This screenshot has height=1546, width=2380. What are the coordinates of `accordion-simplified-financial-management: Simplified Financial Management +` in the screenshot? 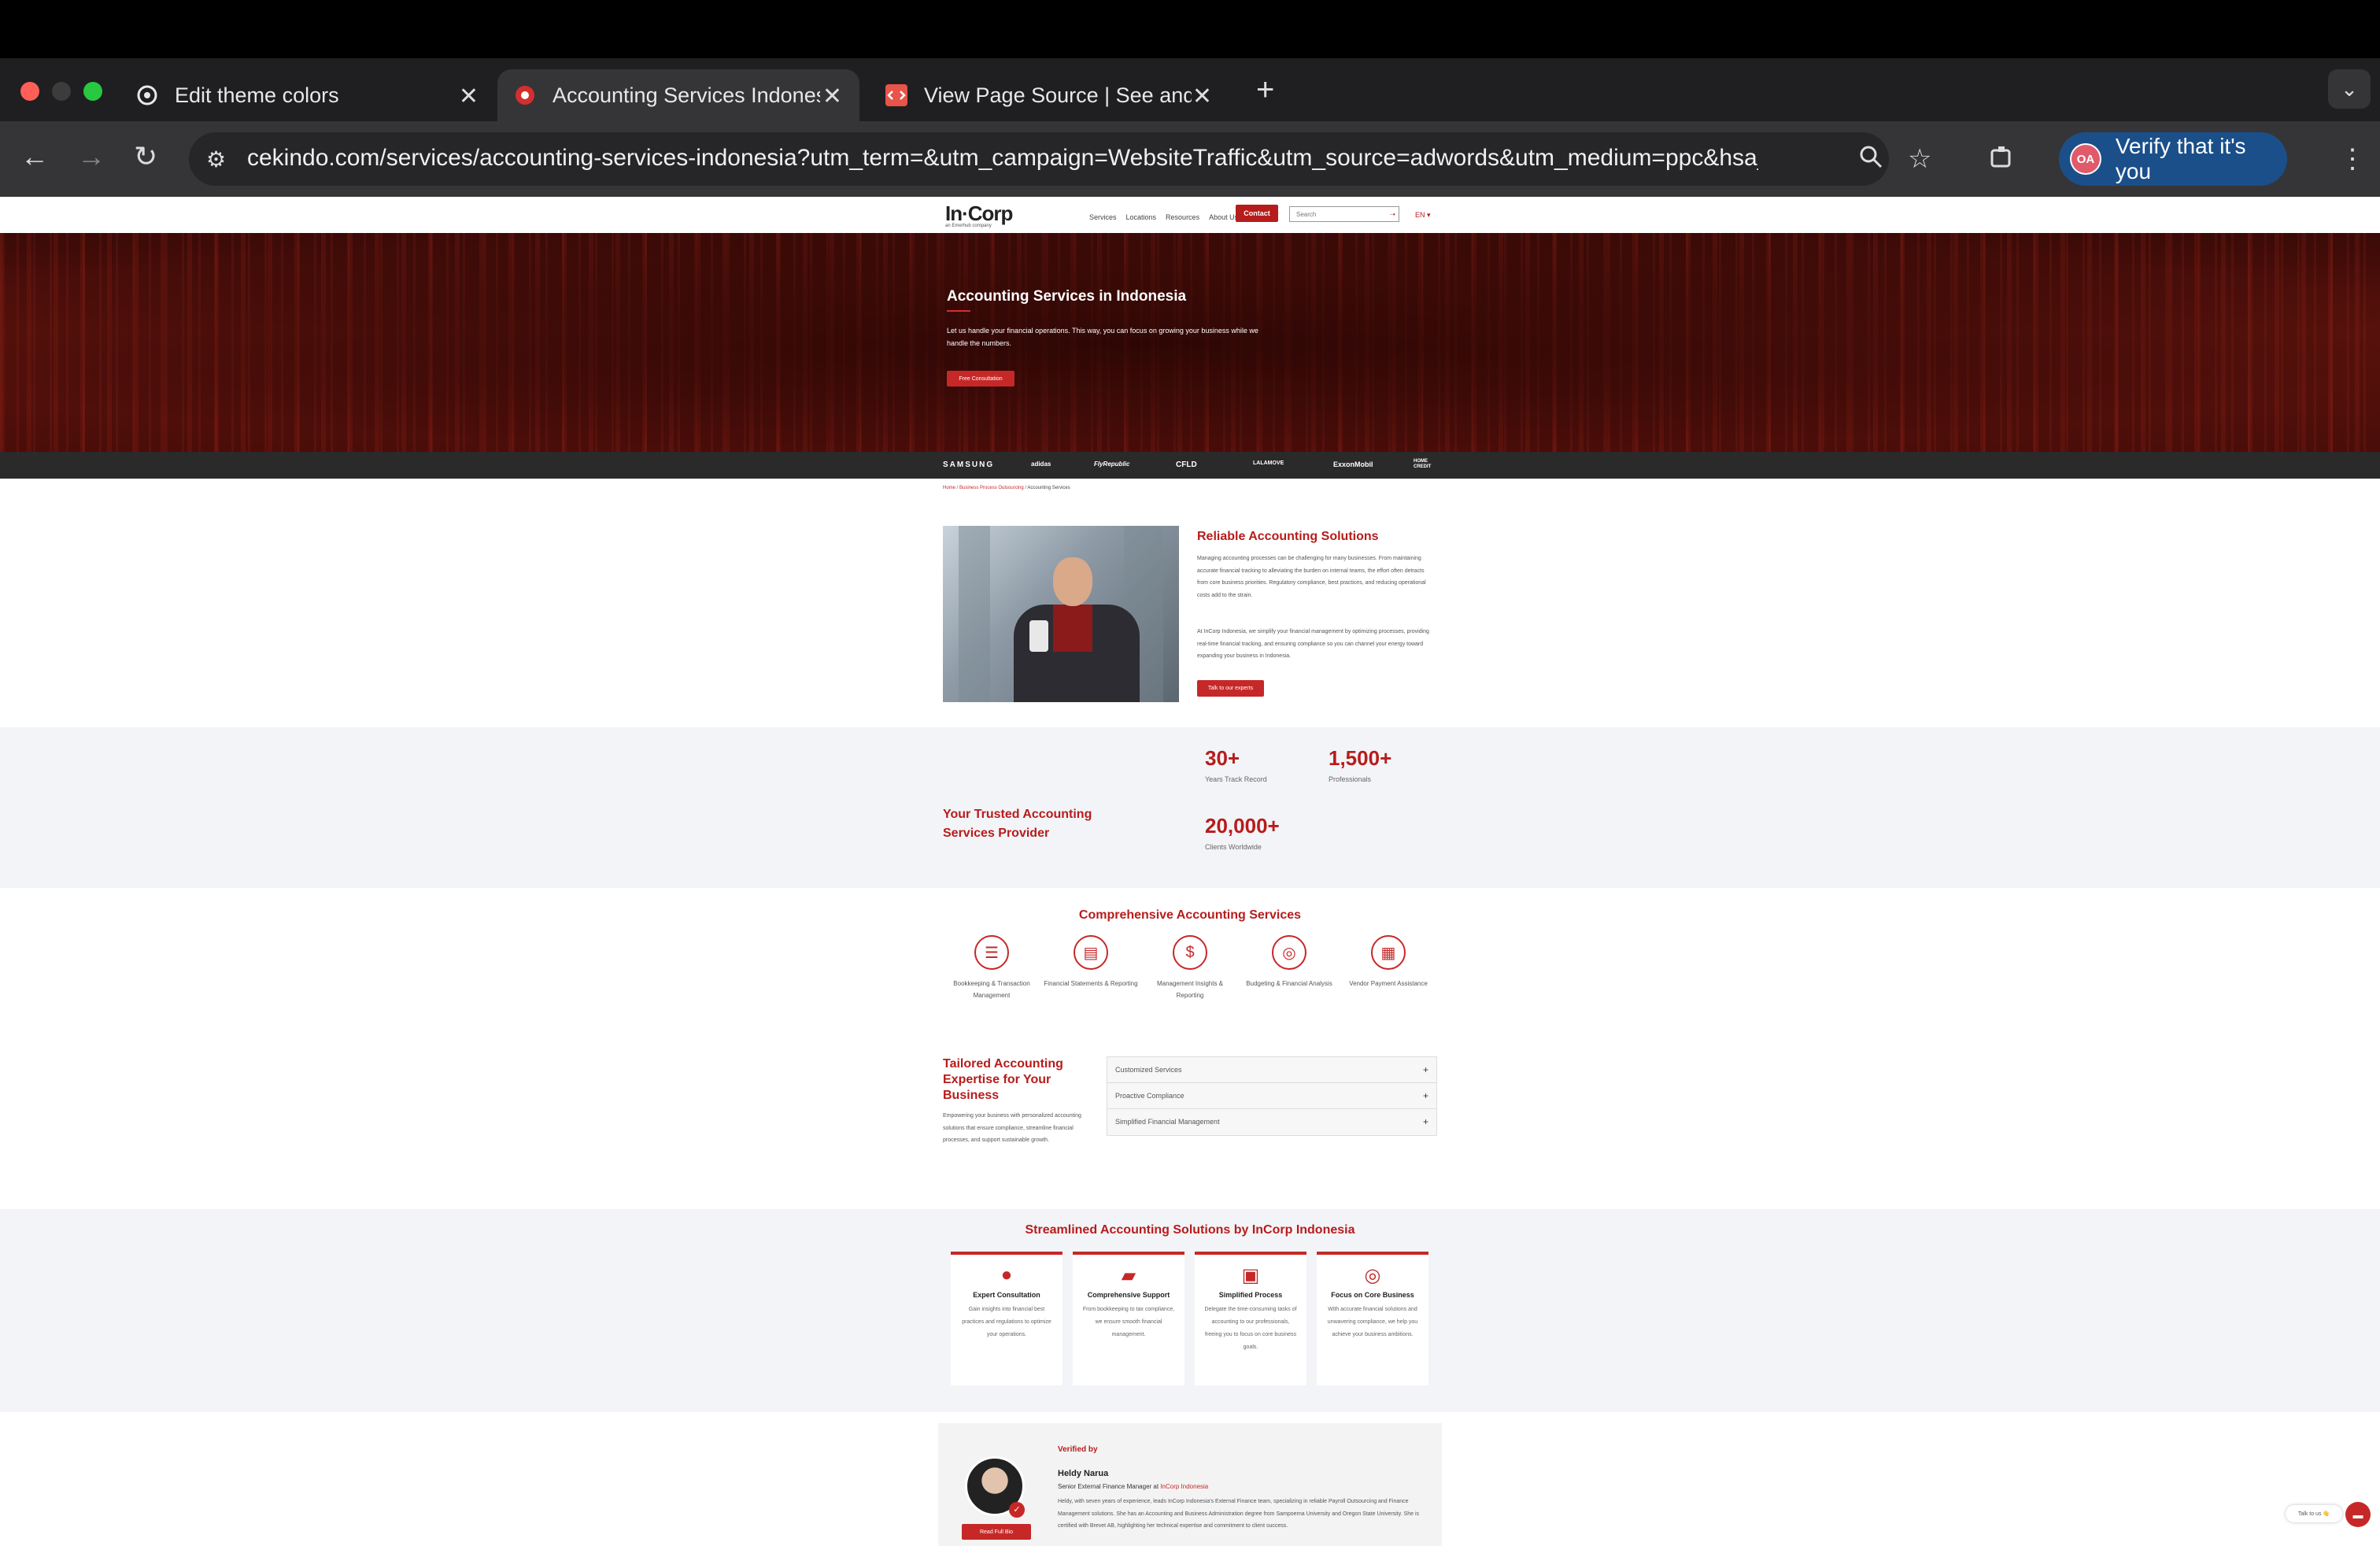 It's located at (1271, 1122).